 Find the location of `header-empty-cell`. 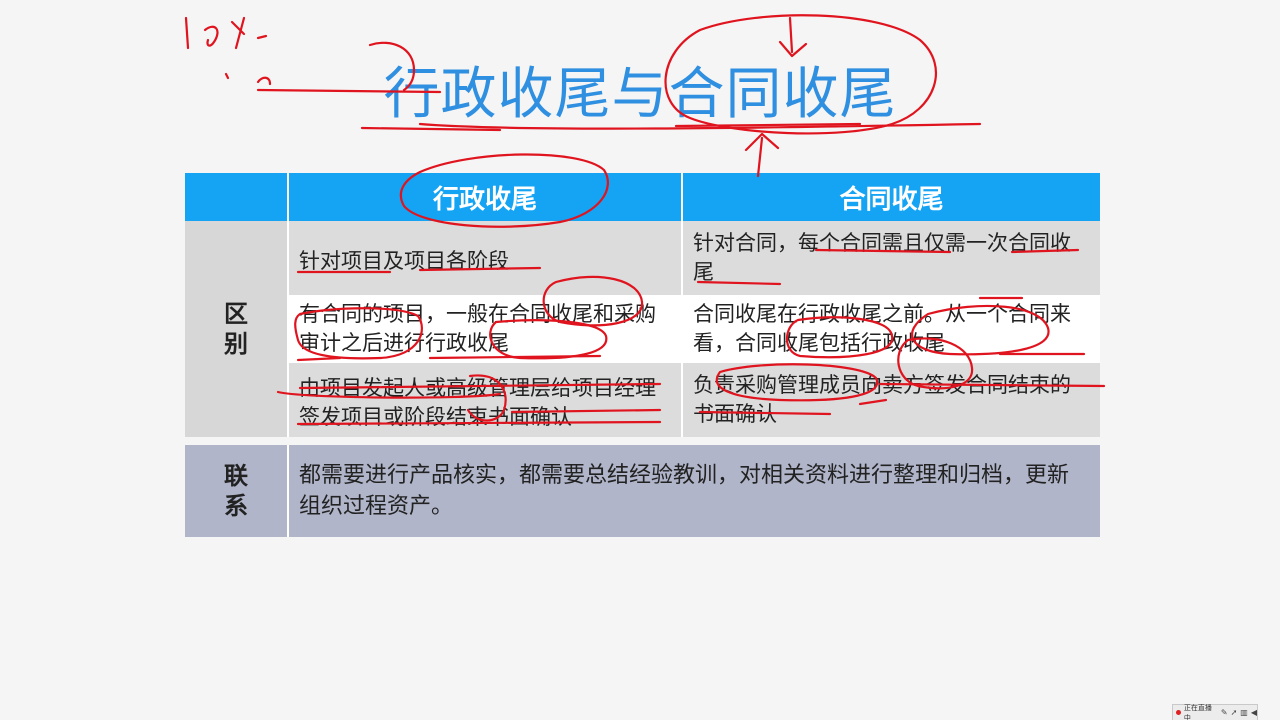

header-empty-cell is located at coordinates (237, 197).